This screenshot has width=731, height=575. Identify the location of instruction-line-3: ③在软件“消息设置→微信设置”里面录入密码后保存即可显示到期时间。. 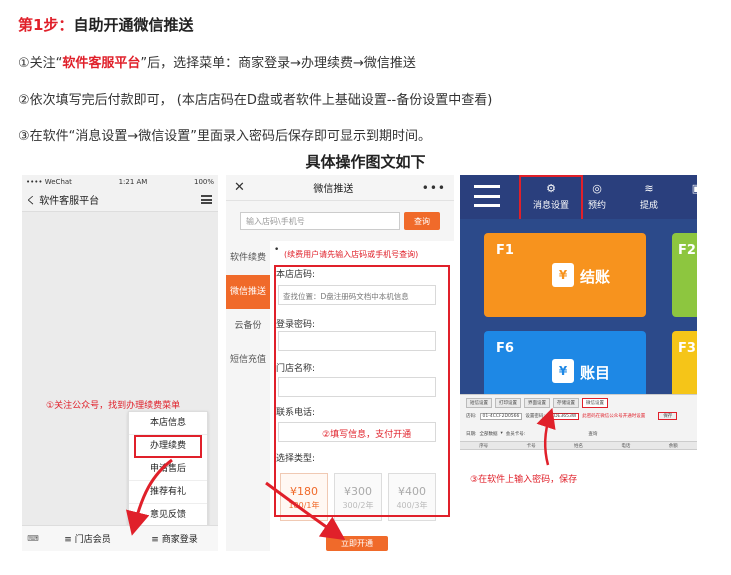
(225, 136).